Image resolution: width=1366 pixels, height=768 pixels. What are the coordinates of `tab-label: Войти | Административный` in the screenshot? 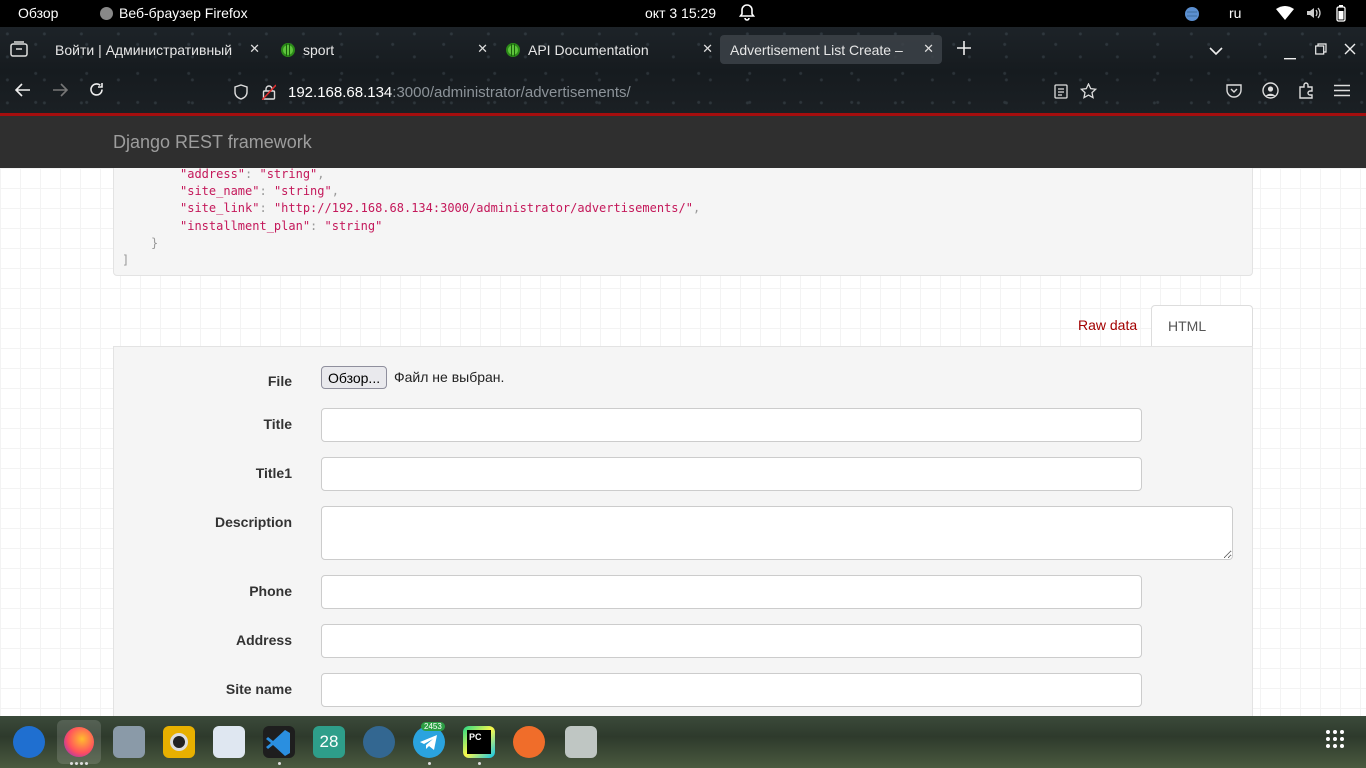 It's located at (144, 49).